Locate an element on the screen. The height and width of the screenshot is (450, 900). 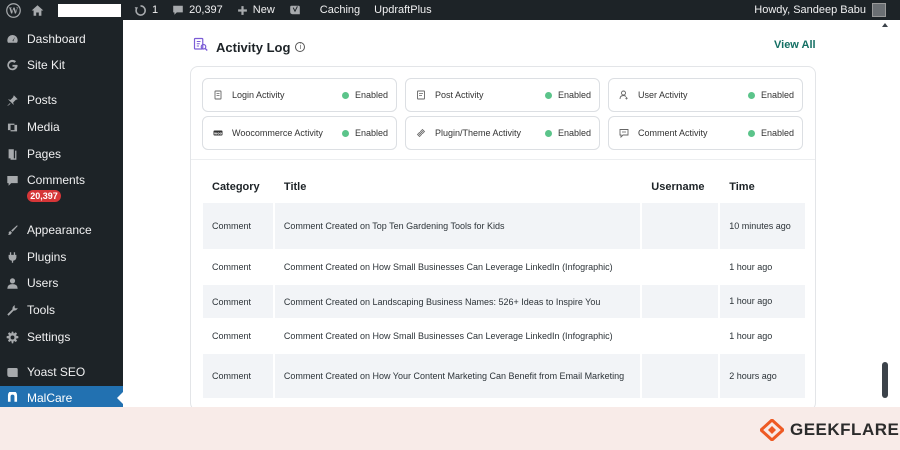
filter-woocommerce-activity: woo Woocommerce Activity Enabled is located at coordinates (299, 133).